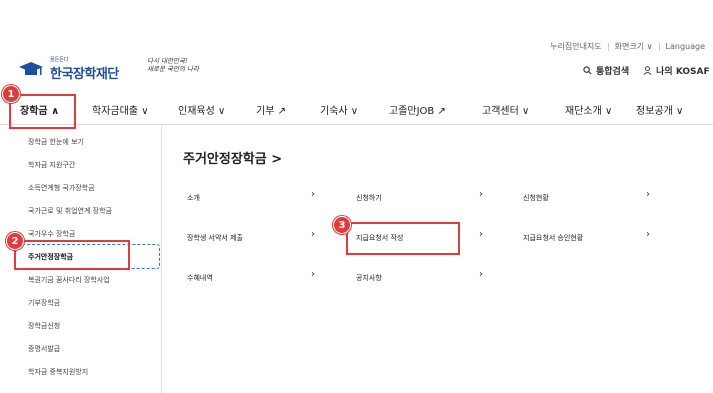  What do you see at coordinates (193, 198) in the screenshot?
I see `menu-intro: 소개` at bounding box center [193, 198].